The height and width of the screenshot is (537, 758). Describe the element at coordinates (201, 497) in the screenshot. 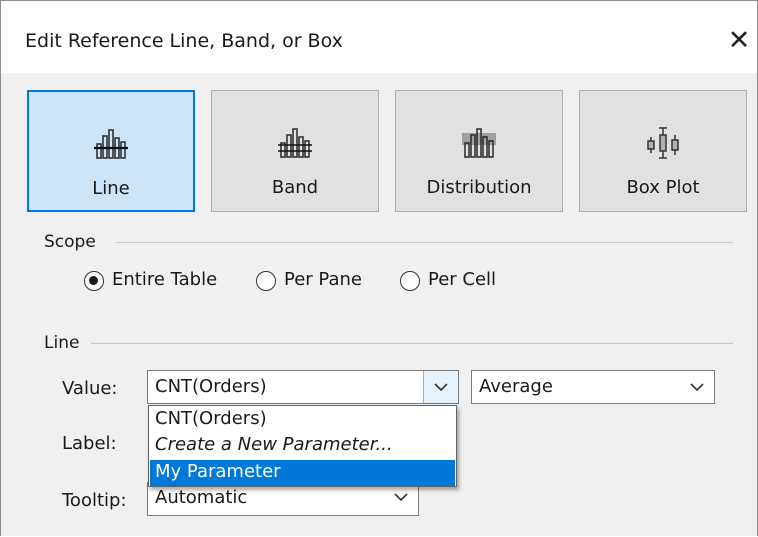

I see `tooltip-selected-text: Automatic` at that location.